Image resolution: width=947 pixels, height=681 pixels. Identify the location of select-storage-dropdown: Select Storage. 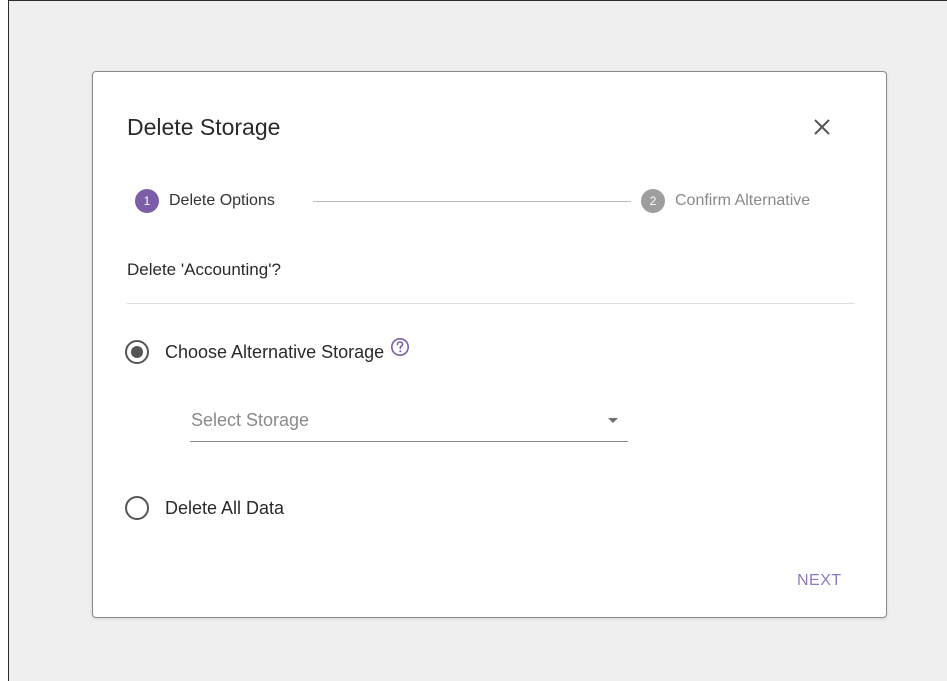
(409, 424).